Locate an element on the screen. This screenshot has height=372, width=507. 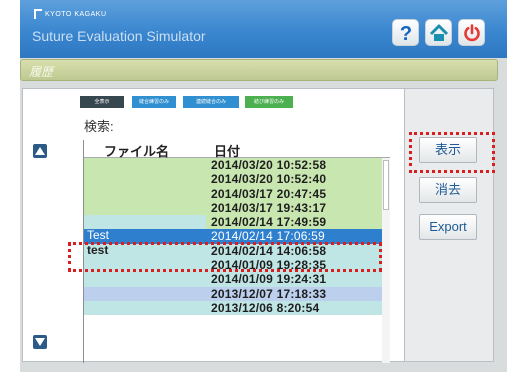
help-button: ? is located at coordinates (405, 32).